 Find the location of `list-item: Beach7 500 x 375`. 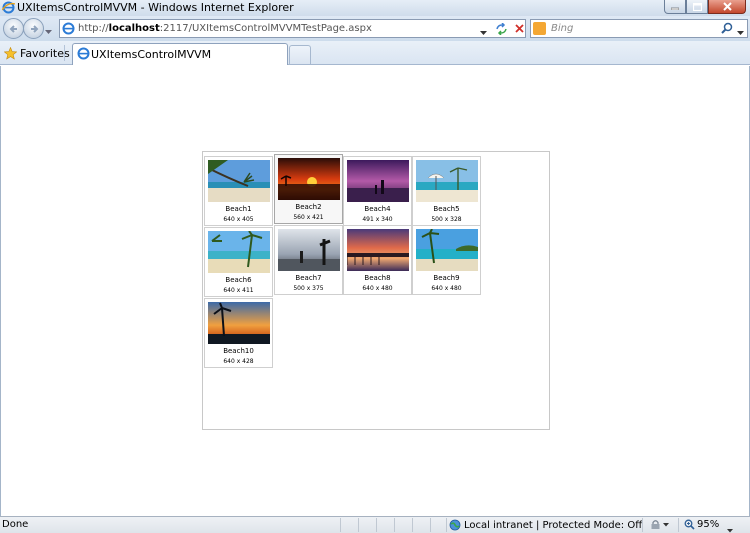

list-item: Beach7 500 x 375 is located at coordinates (308, 260).